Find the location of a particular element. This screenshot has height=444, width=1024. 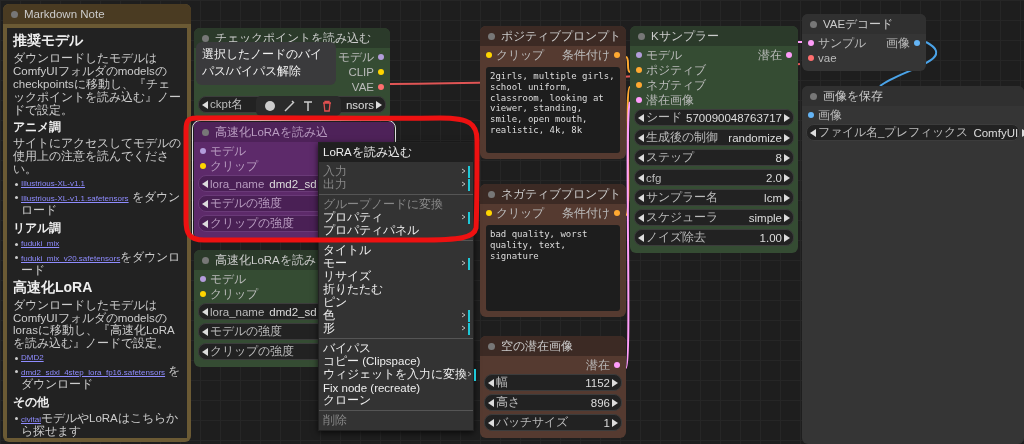

input-label: サンプル is located at coordinates (842, 43).